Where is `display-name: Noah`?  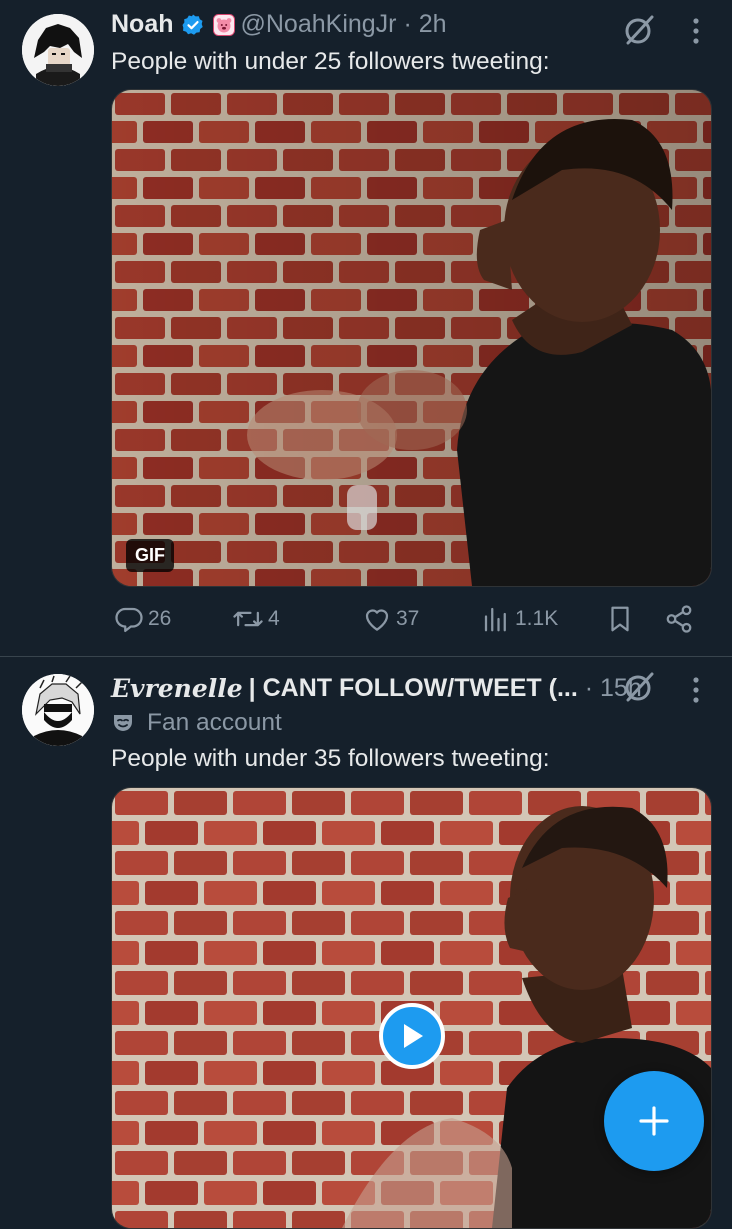
display-name: Noah is located at coordinates (142, 24).